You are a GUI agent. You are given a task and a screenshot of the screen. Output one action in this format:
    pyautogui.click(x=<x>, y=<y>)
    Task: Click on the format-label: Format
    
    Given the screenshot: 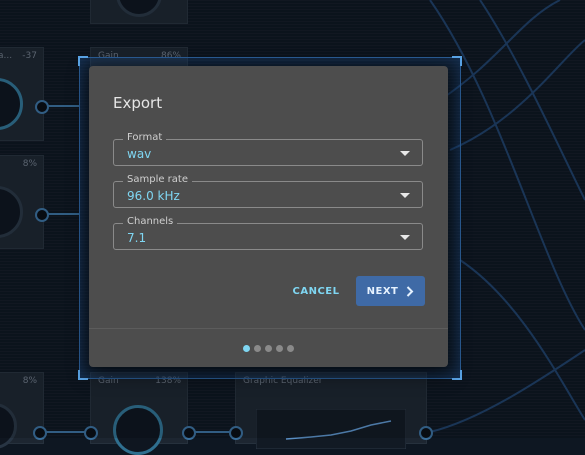 What is the action you would take?
    pyautogui.click(x=145, y=138)
    